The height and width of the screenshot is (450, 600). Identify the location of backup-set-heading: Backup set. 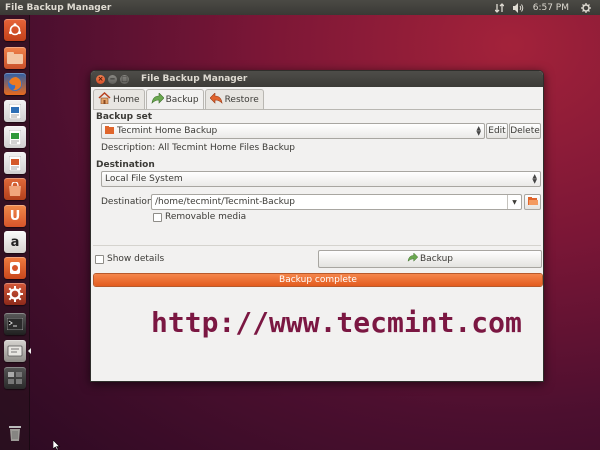
(124, 117).